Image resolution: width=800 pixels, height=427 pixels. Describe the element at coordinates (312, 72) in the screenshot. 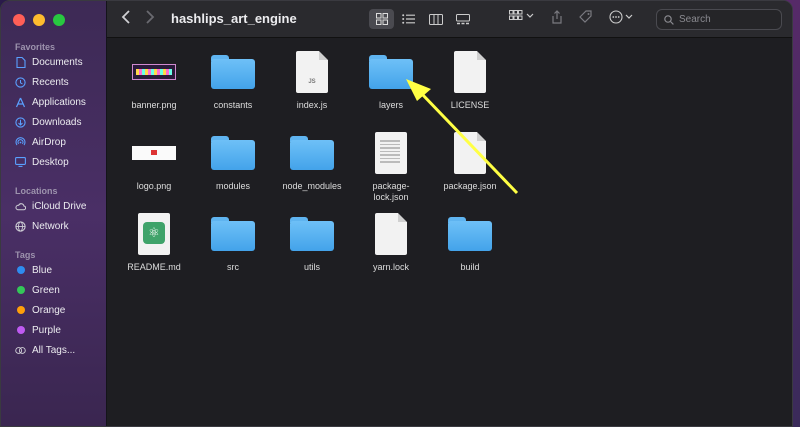

I see `js-file-icon: JS` at that location.